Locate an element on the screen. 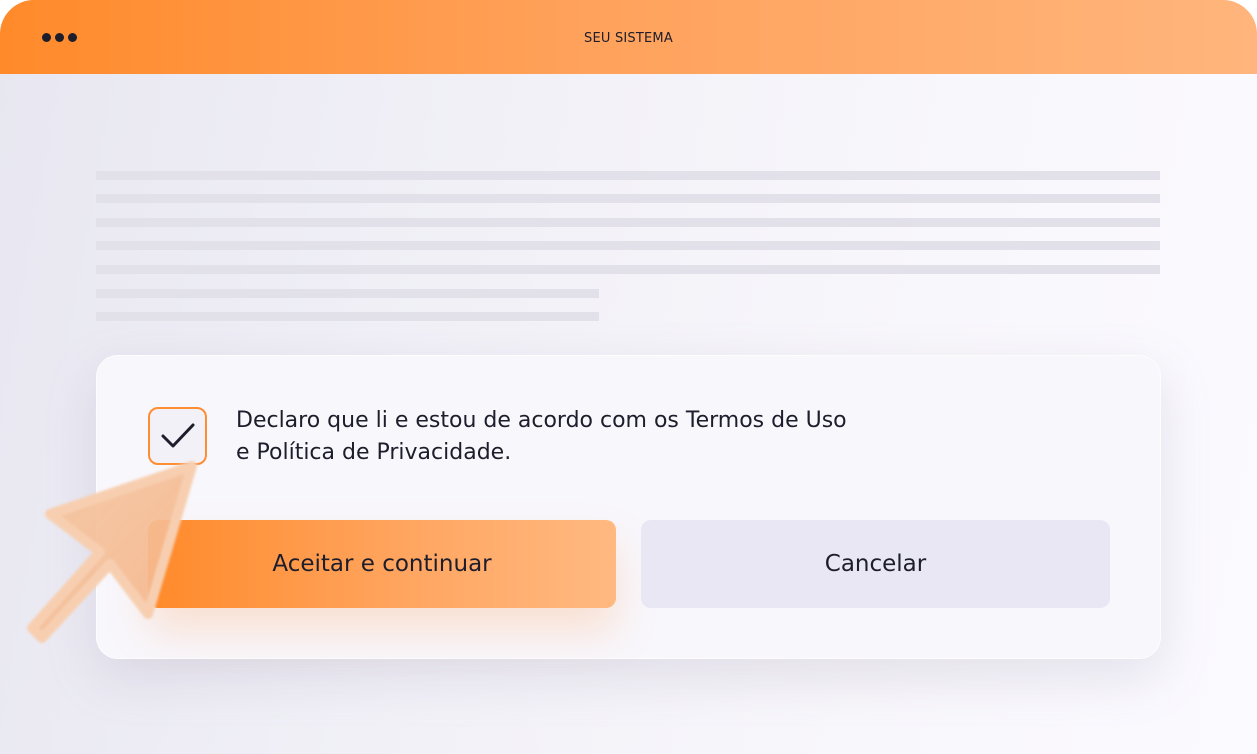 Image resolution: width=1257 pixels, height=754 pixels. consent-line-2: e Política de Privacidade. is located at coordinates (374, 452).